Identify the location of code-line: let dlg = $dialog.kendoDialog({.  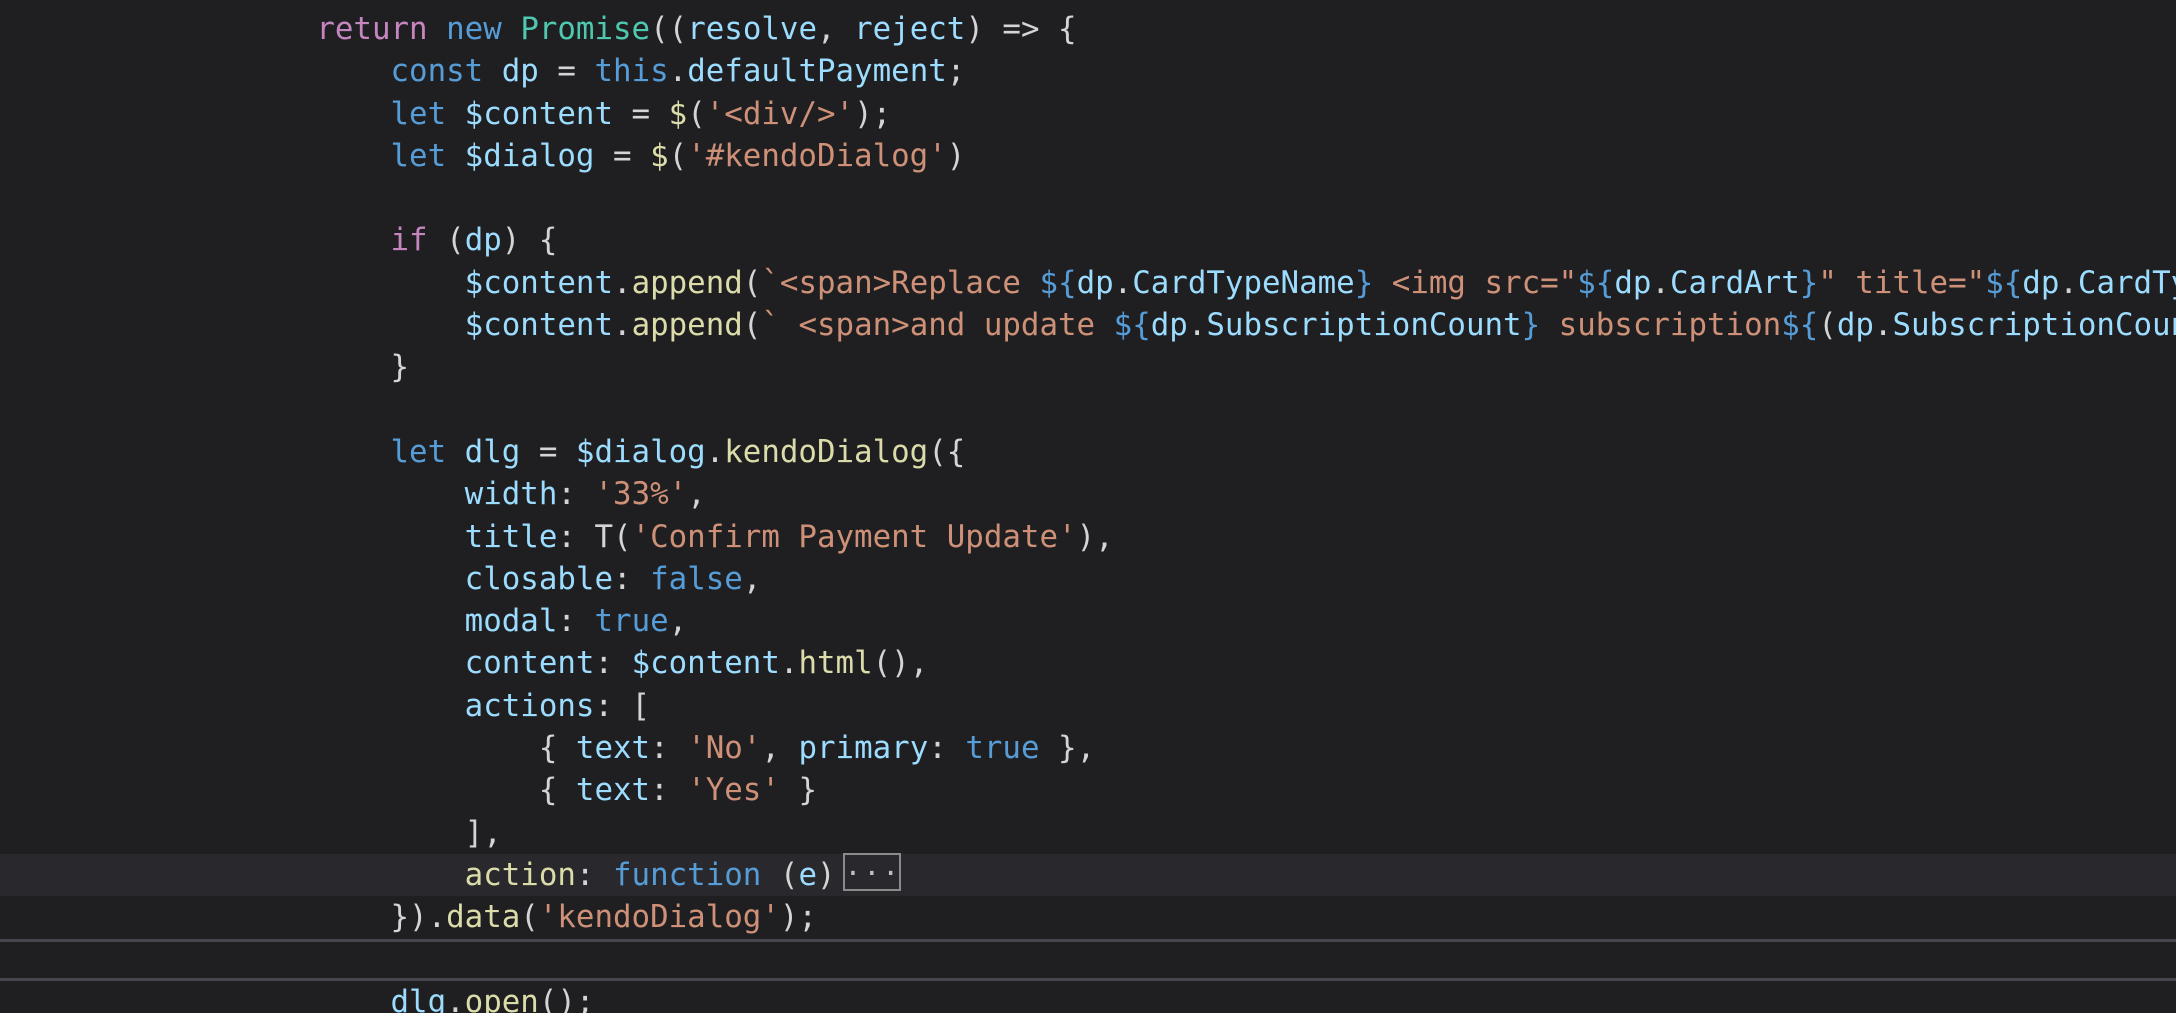
(1088, 452).